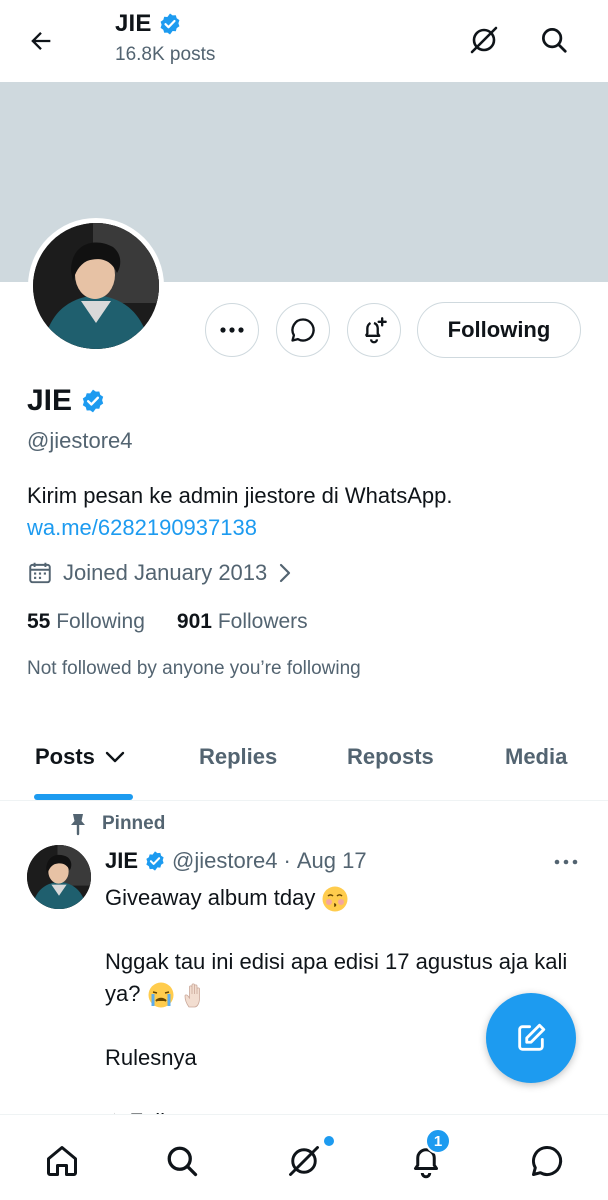 Image resolution: width=608 pixels, height=1200 pixels. I want to click on not-followed-note: Not followed by anyone you’re following, so click(194, 668).